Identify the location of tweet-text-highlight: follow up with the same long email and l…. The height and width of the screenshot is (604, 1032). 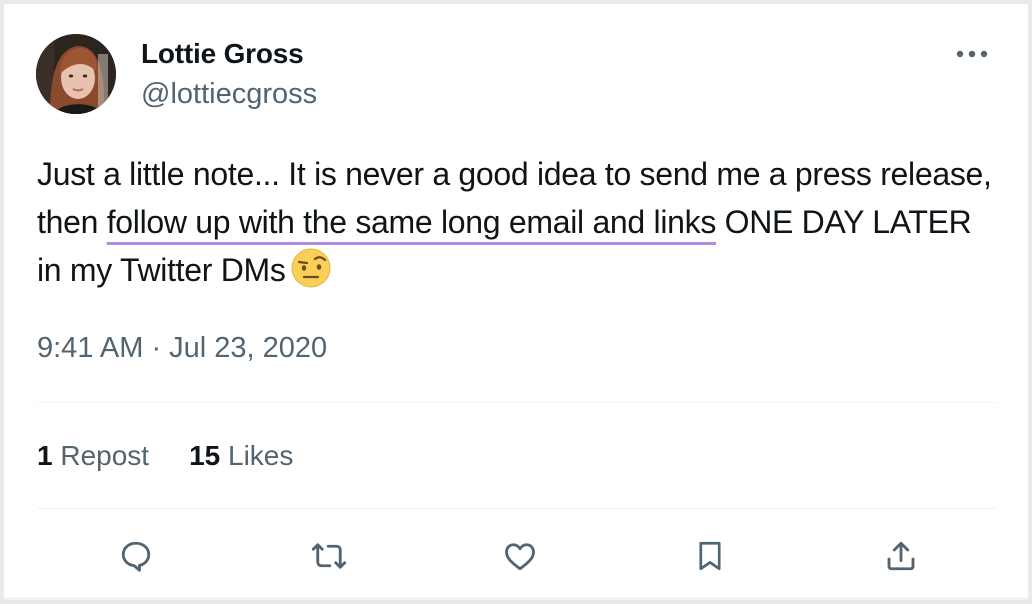
(411, 222).